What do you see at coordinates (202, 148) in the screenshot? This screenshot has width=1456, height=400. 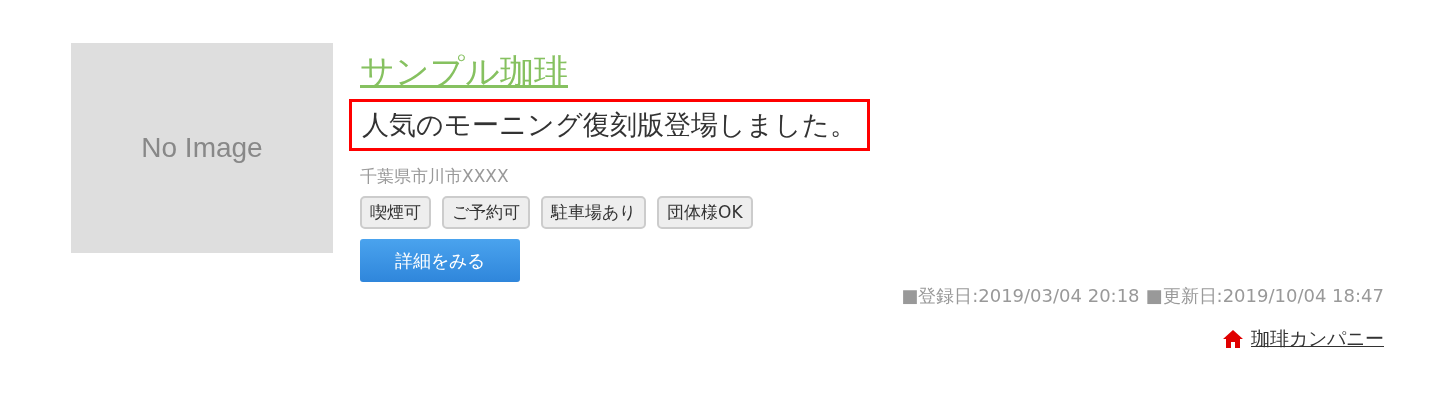 I see `no-image-text: No Image` at bounding box center [202, 148].